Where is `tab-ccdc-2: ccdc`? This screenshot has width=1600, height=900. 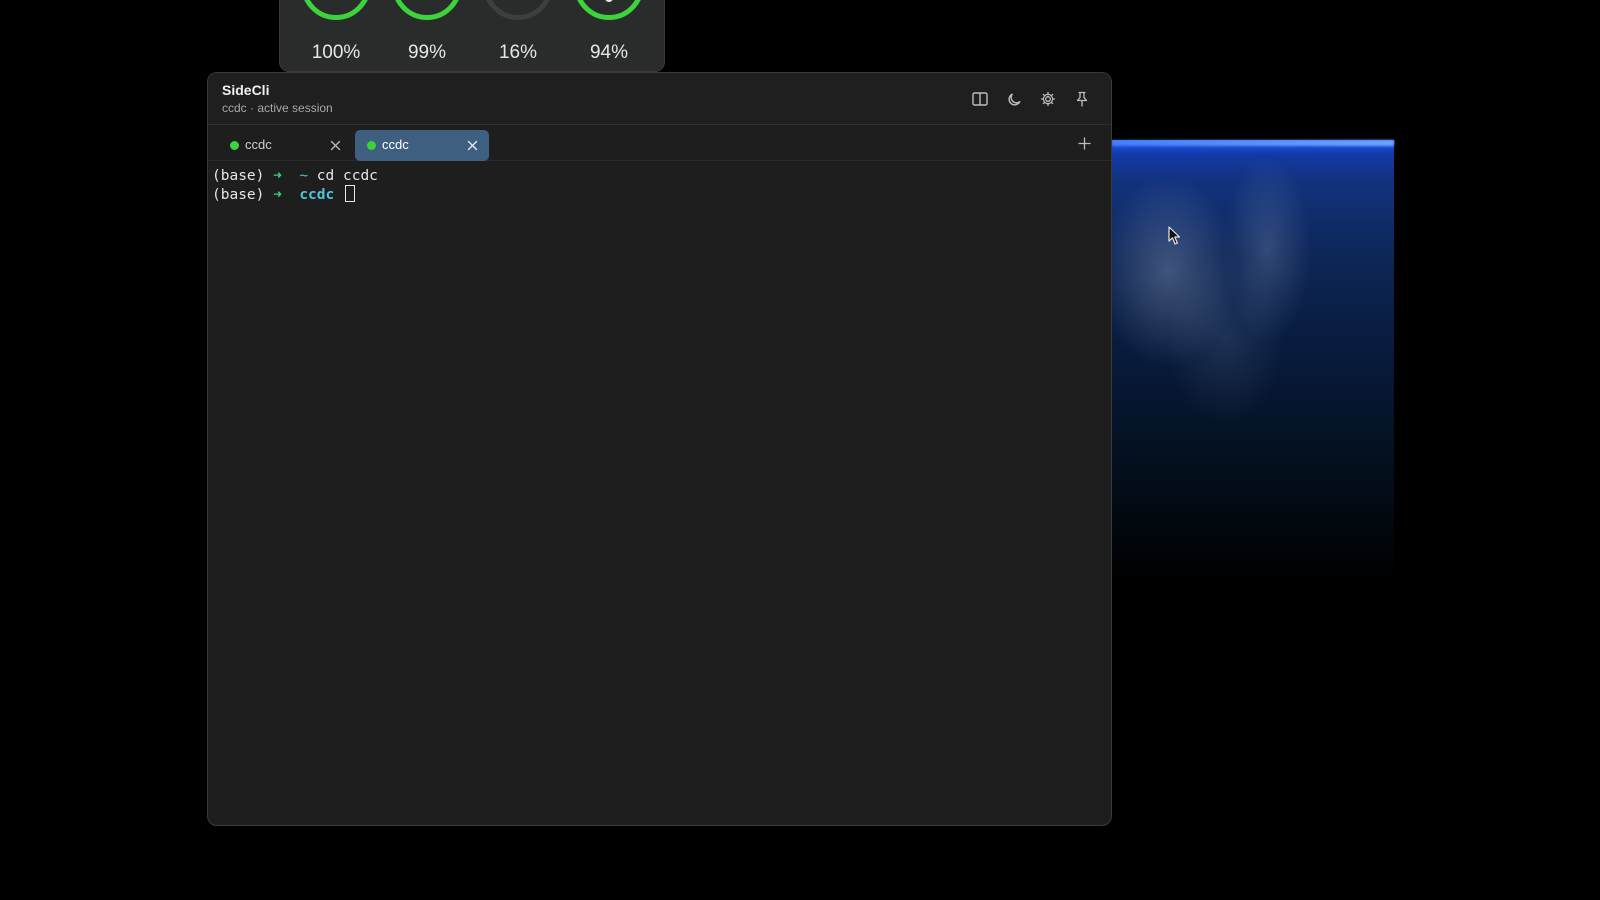
tab-ccdc-2: ccdc is located at coordinates (422, 145).